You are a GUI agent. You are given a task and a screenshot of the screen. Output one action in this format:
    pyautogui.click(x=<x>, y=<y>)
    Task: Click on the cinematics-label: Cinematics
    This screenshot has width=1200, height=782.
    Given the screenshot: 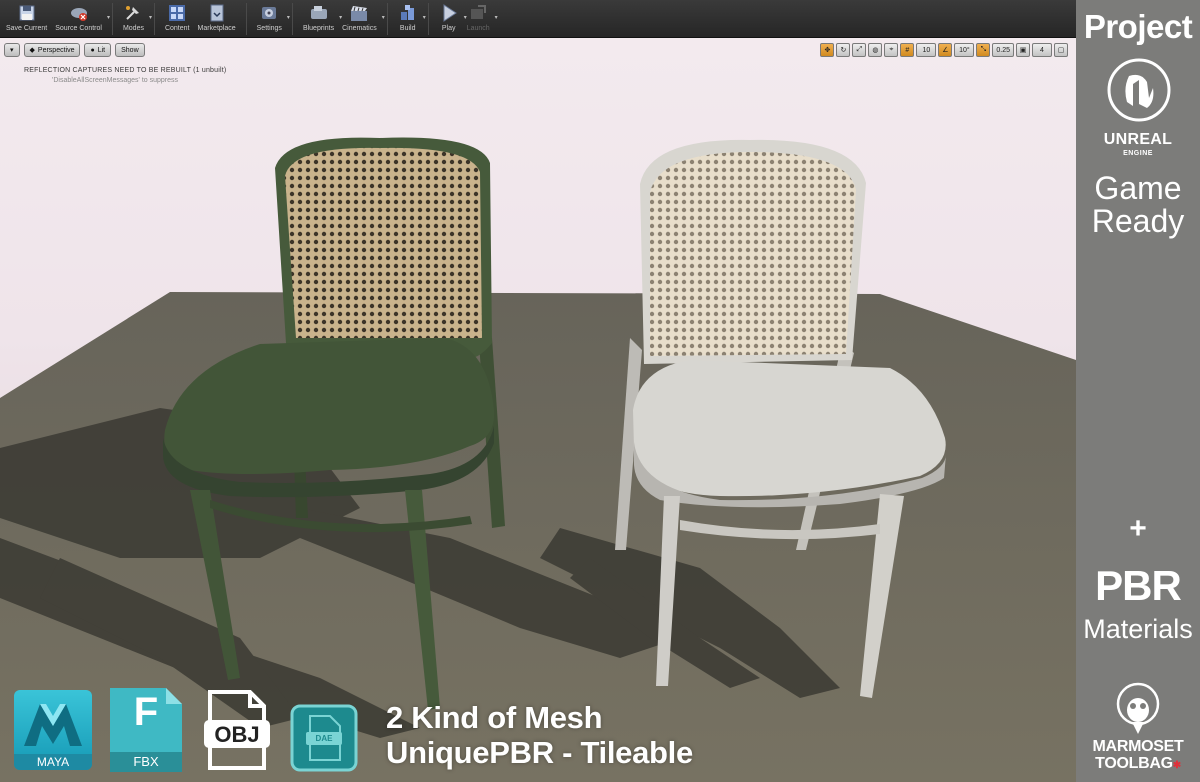 What is the action you would take?
    pyautogui.click(x=359, y=28)
    